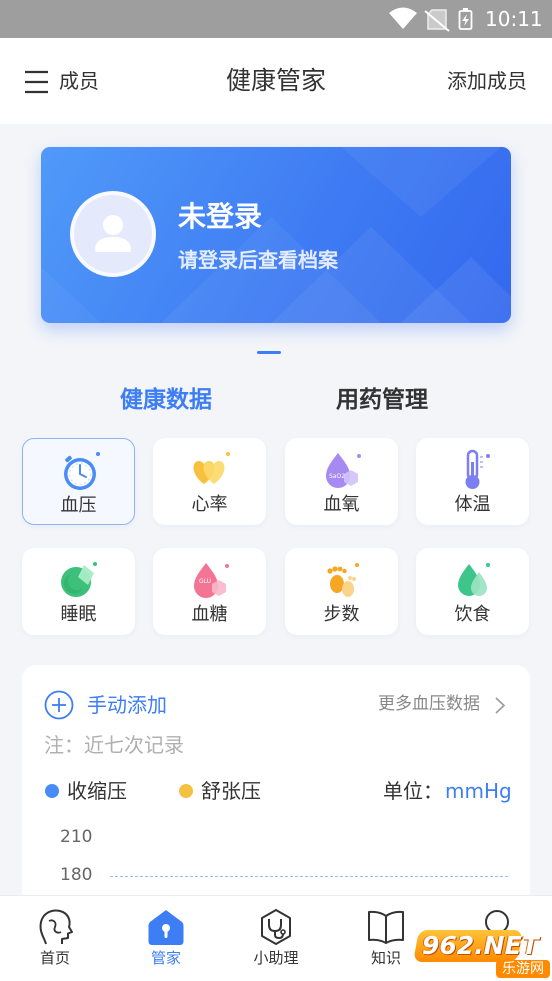  What do you see at coordinates (341, 504) in the screenshot?
I see `metric-label: 血氧` at bounding box center [341, 504].